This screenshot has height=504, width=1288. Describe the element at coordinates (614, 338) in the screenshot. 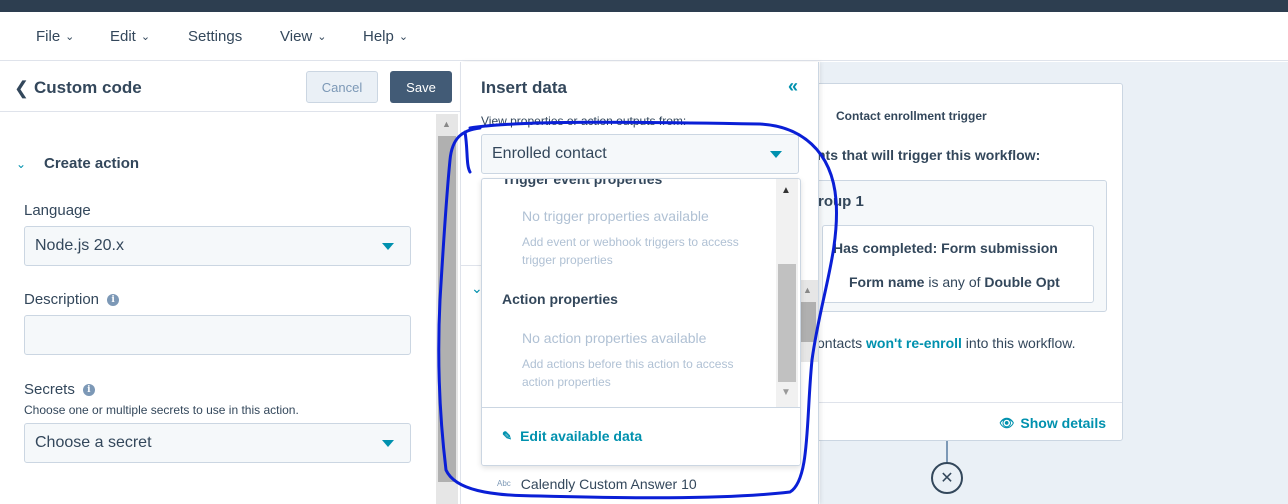

I see `dropdown-empty-message: No action properties available` at that location.